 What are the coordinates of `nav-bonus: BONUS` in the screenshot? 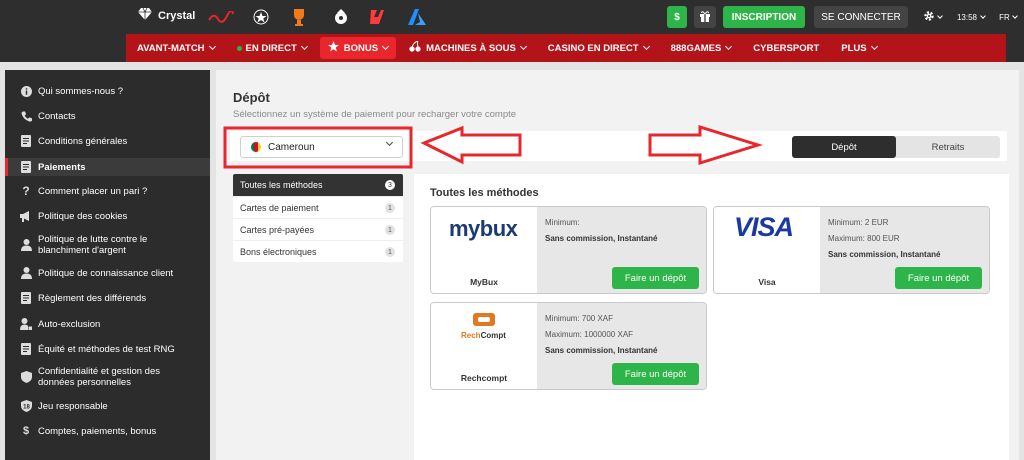 It's located at (358, 48).